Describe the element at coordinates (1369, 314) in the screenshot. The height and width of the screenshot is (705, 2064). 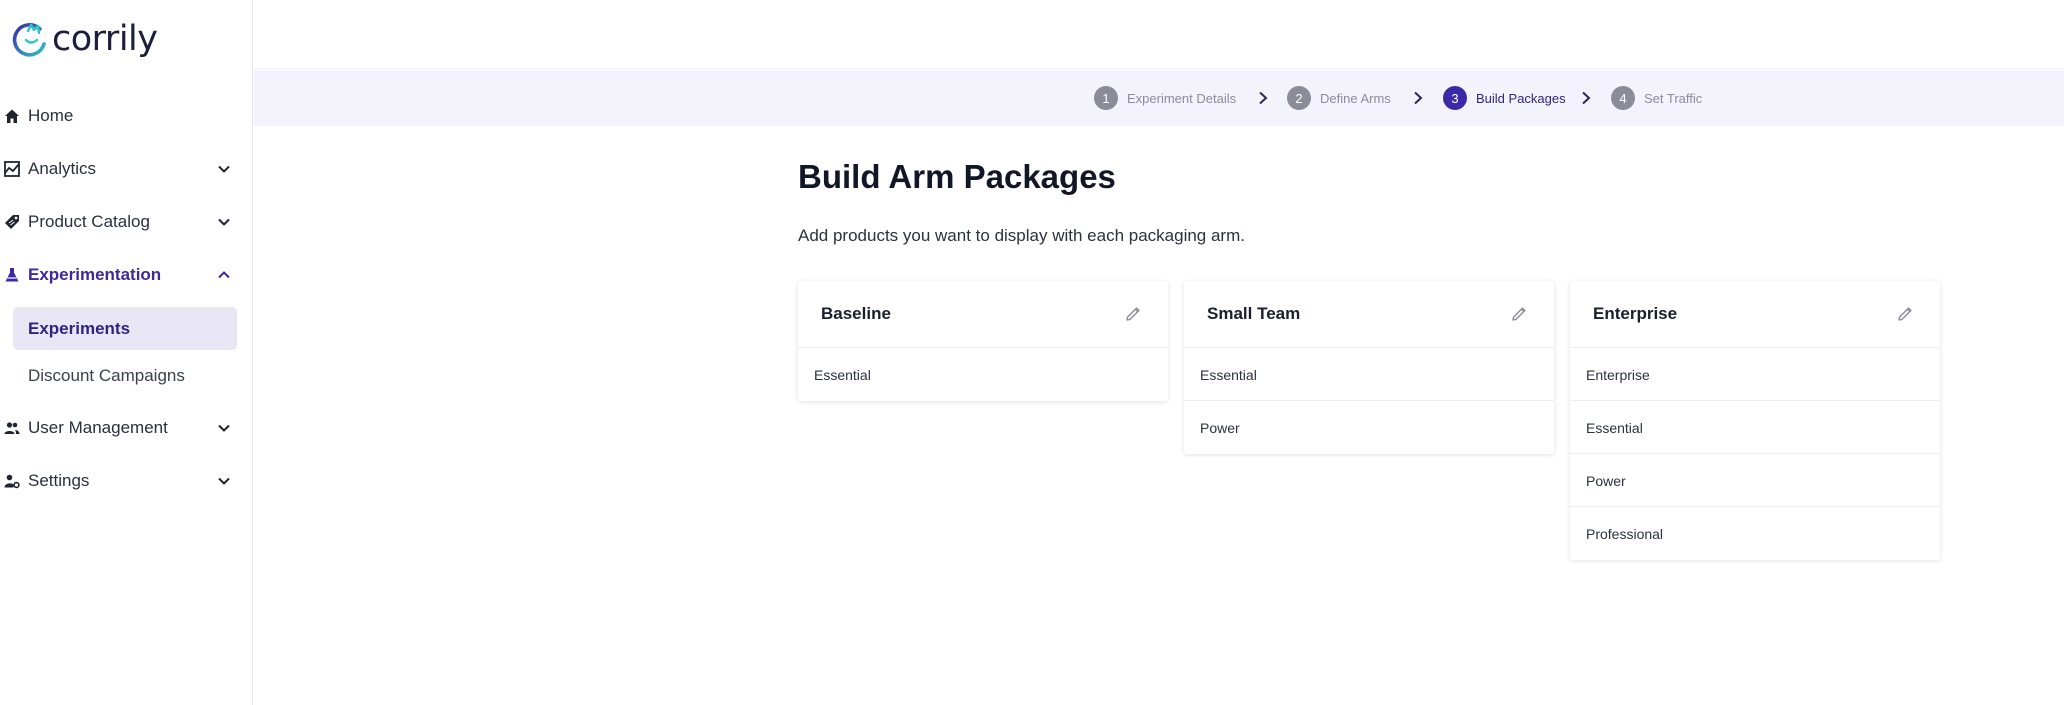
I see `arm-card-header: Small Team` at that location.